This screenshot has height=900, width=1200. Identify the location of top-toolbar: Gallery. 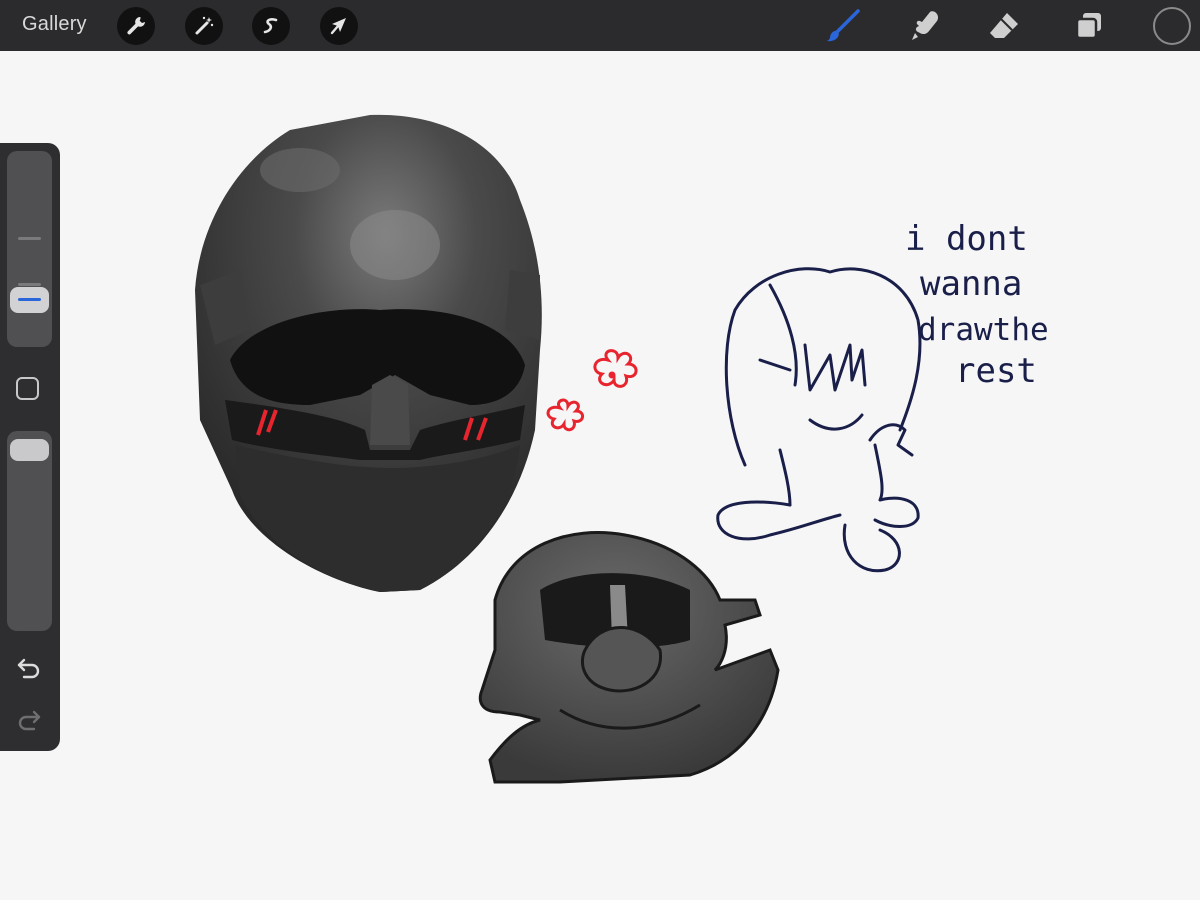
(600, 25).